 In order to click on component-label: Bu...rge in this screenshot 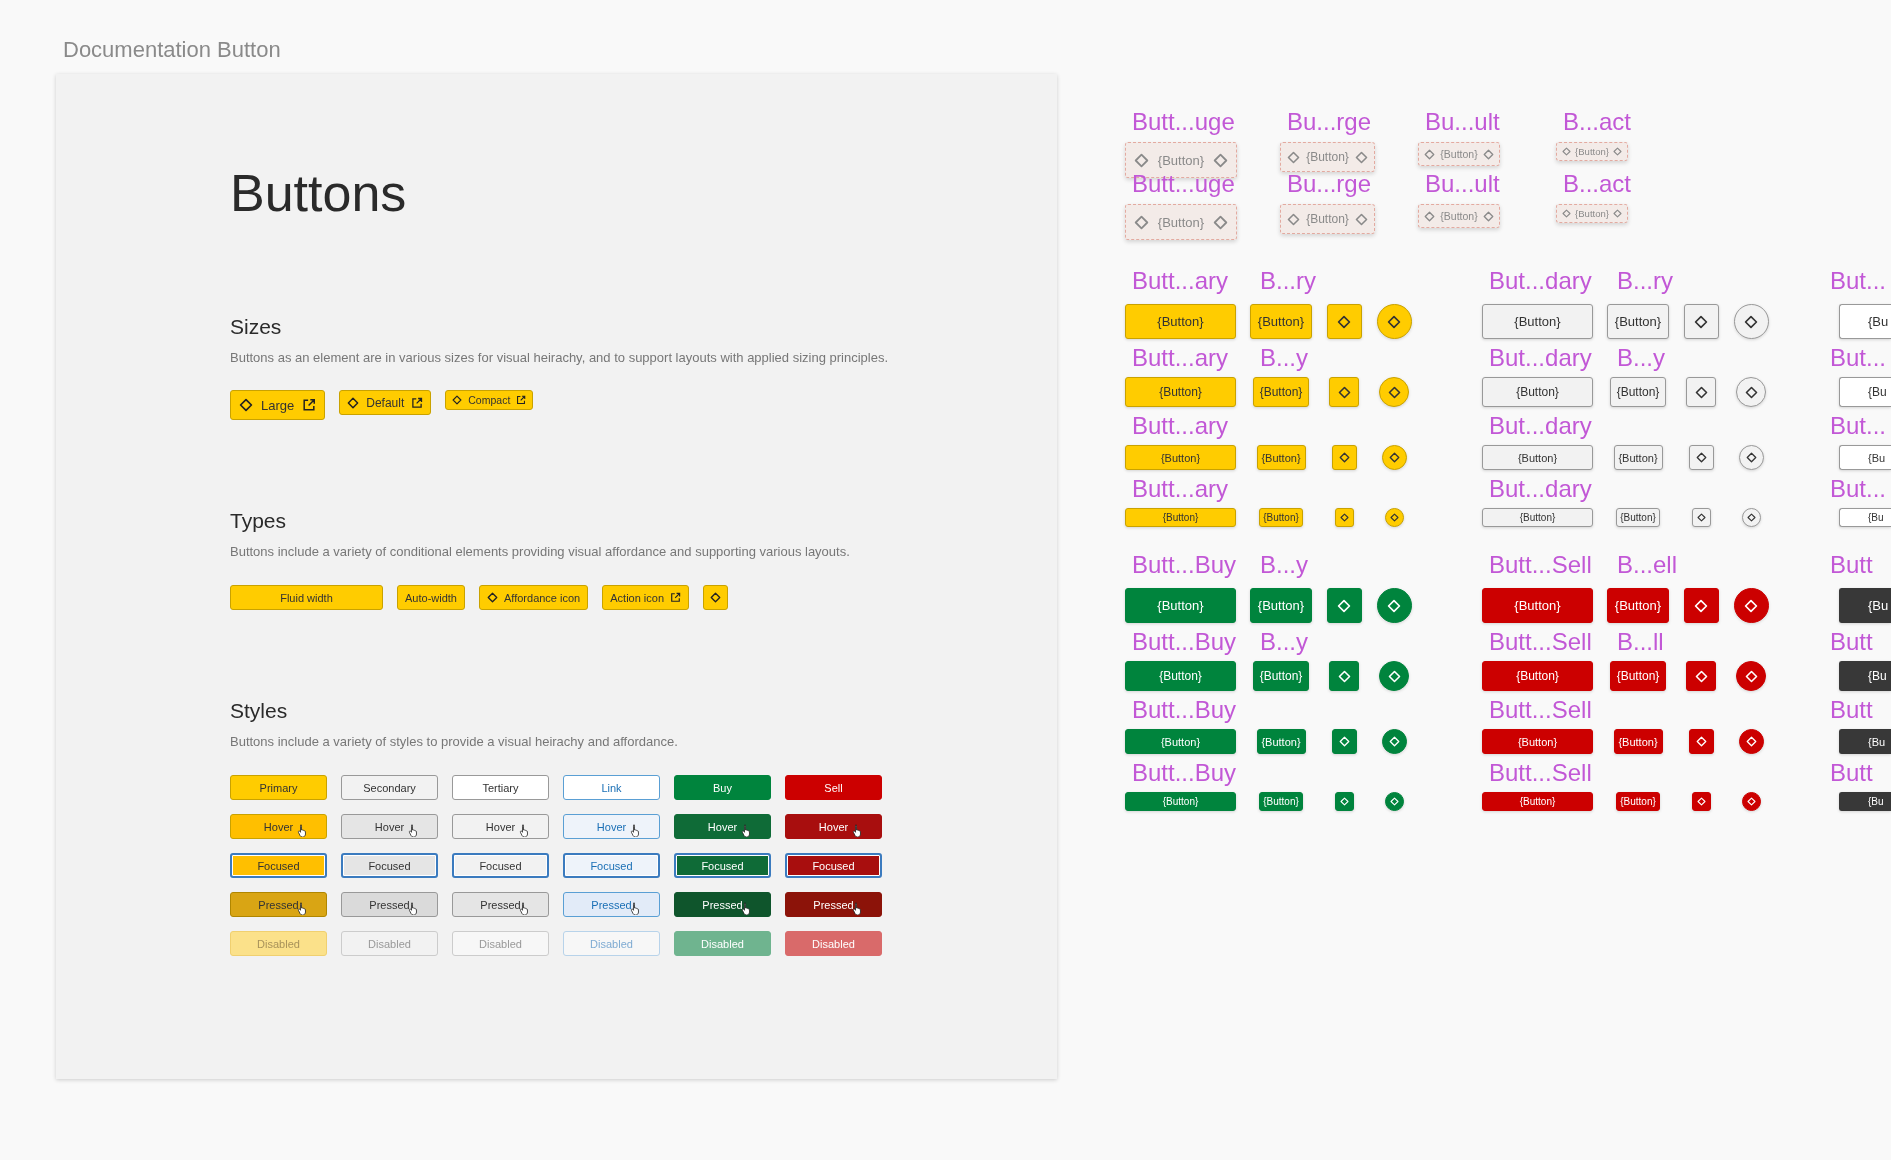, I will do `click(1329, 122)`.